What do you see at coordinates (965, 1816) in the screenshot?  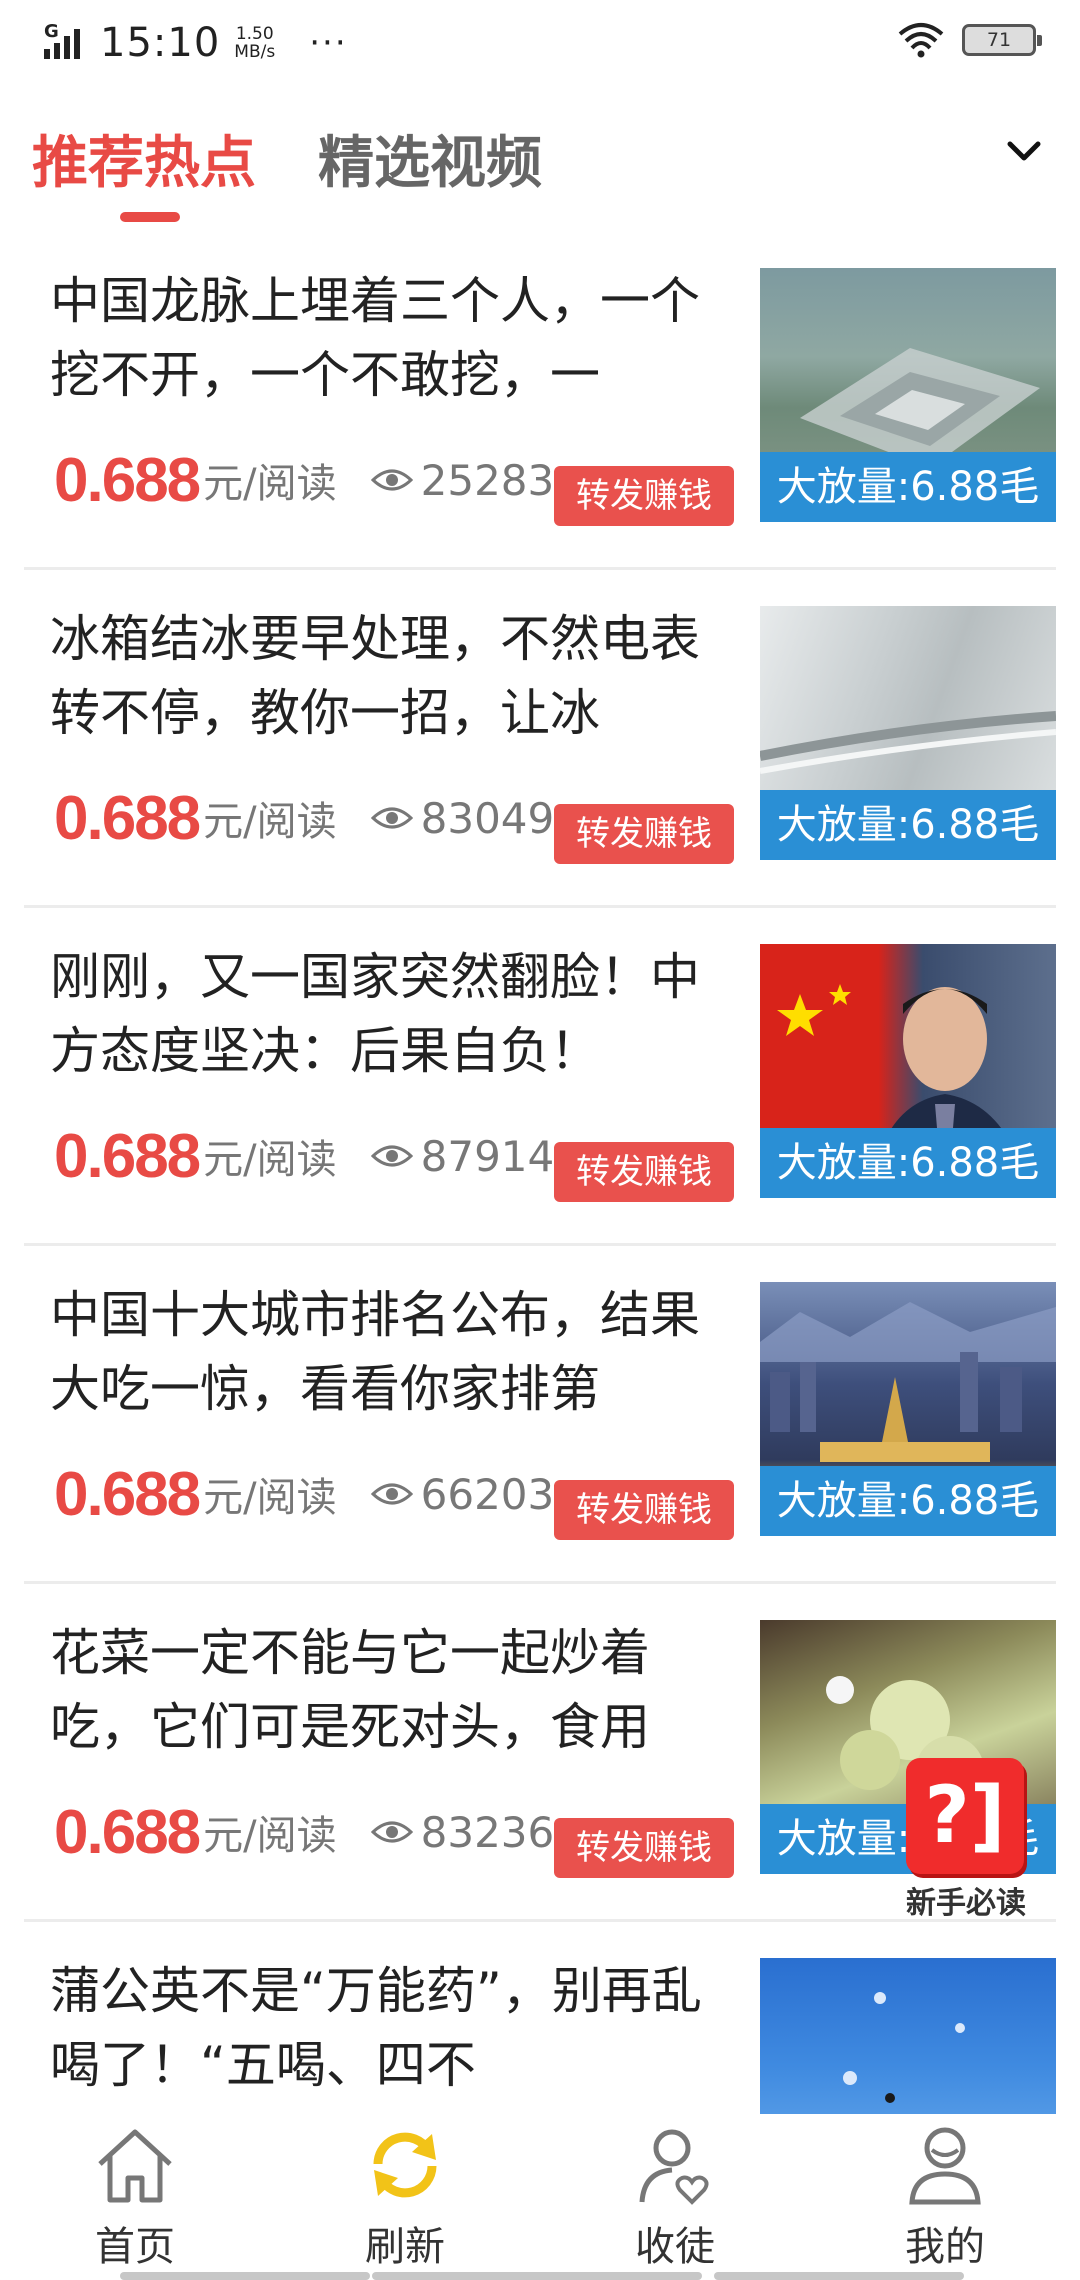 I see `help-icon: ?]` at bounding box center [965, 1816].